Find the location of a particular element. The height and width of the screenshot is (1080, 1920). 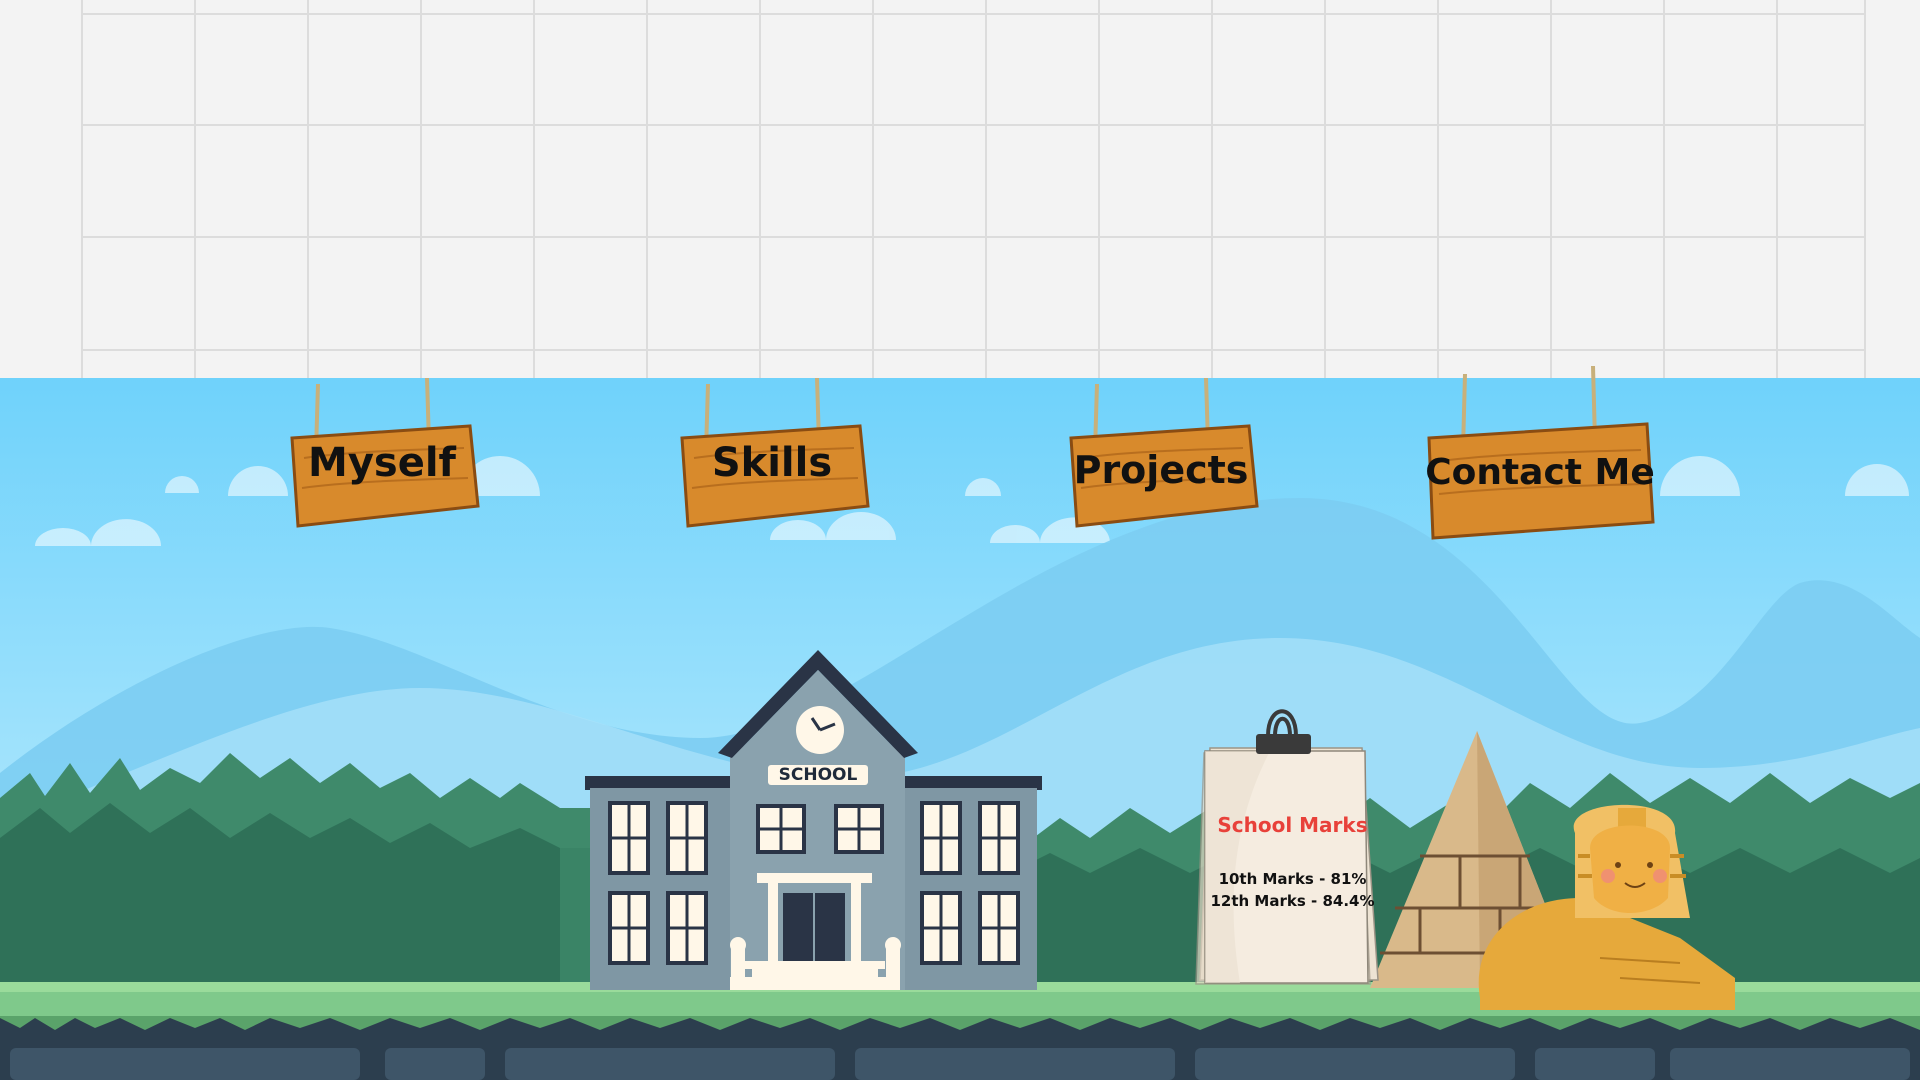

nav-sign-projects: Projects is located at coordinates (1161, 452).